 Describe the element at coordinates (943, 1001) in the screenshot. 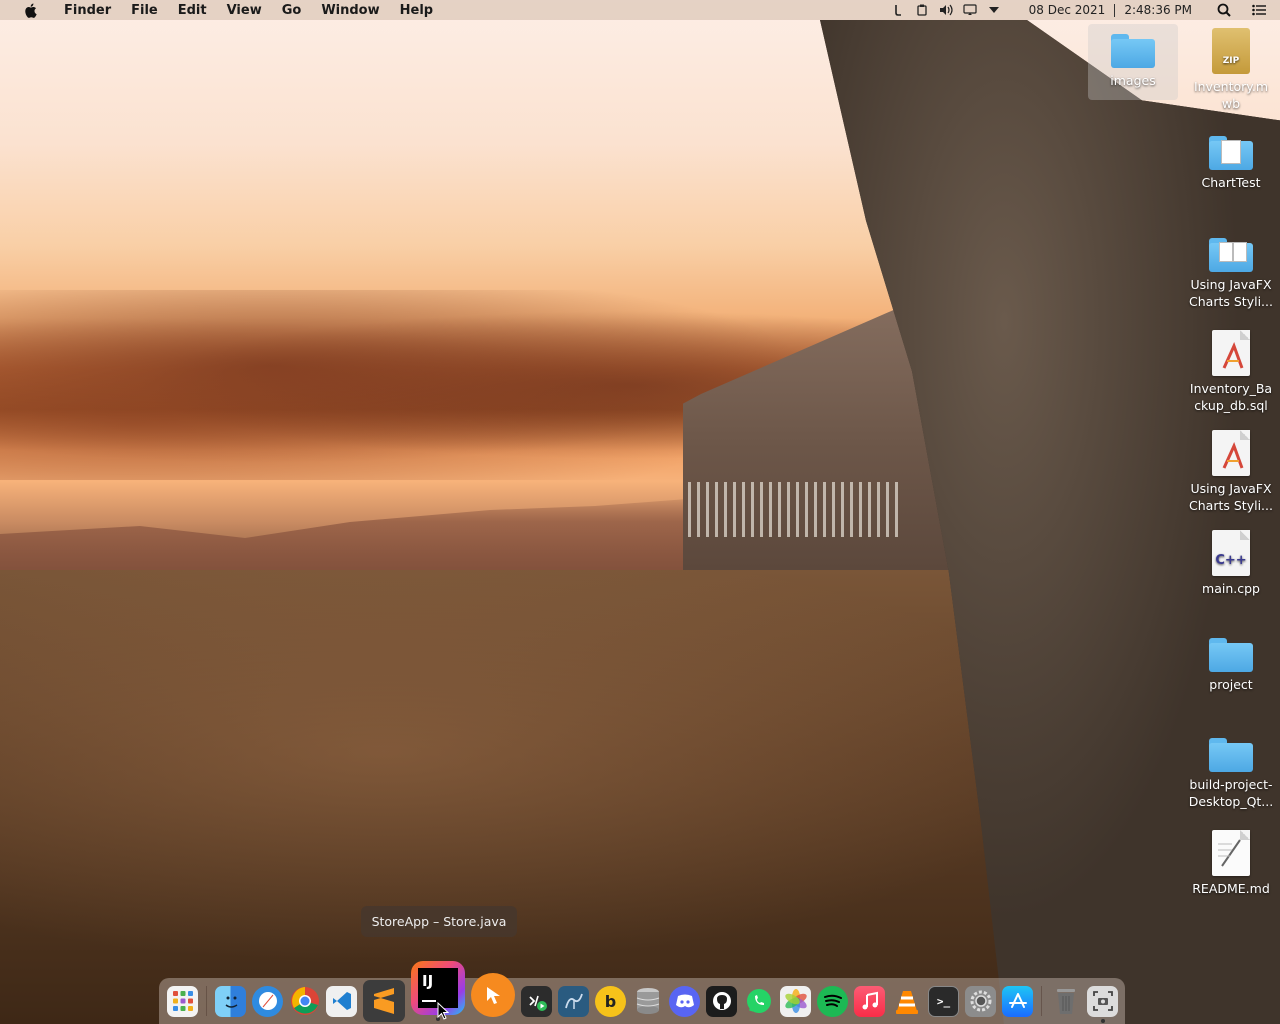

I see `terminal-icon: >_` at that location.